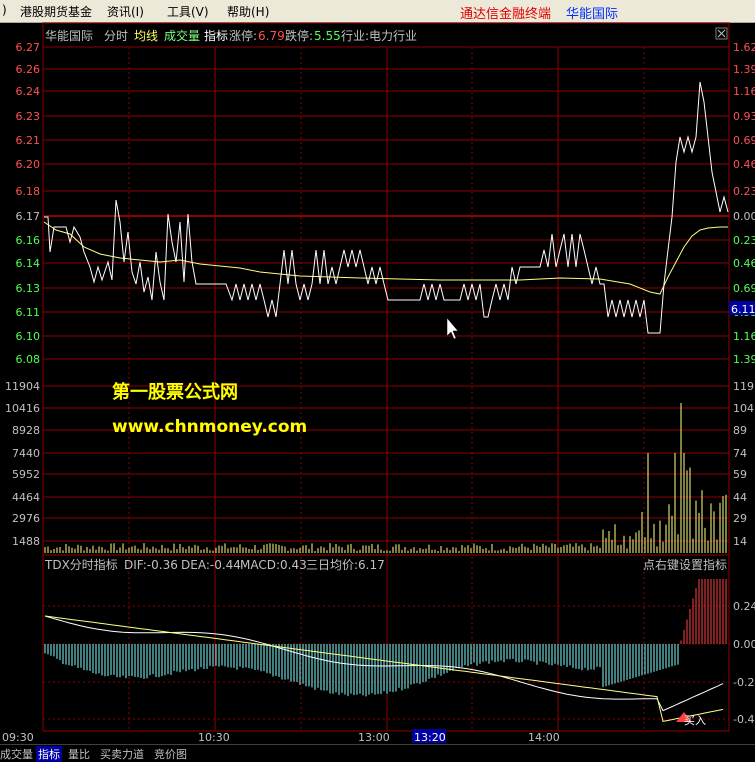 Image resolution: width=755 pixels, height=762 pixels. Describe the element at coordinates (22, 464) in the screenshot. I see `volume-axis-left: 11904 10416 8928 7440 5952 4464 2976 1488` at that location.